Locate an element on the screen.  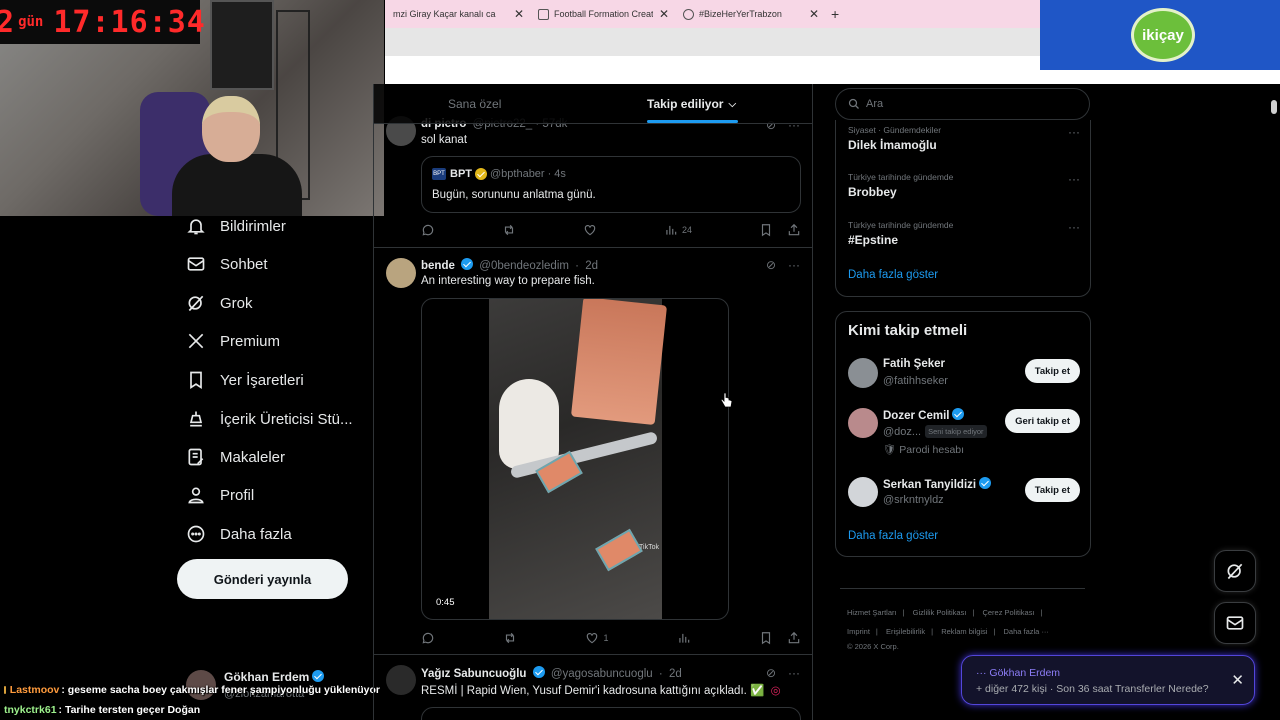
person-icon is located at coordinates (196, 495).